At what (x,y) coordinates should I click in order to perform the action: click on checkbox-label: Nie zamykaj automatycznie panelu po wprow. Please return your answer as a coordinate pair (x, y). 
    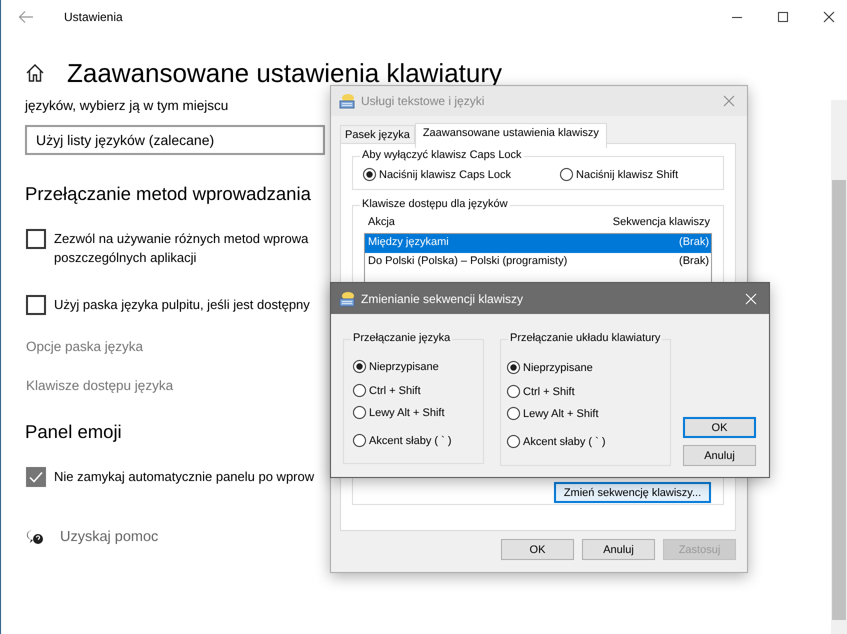
    Looking at the image, I should click on (184, 477).